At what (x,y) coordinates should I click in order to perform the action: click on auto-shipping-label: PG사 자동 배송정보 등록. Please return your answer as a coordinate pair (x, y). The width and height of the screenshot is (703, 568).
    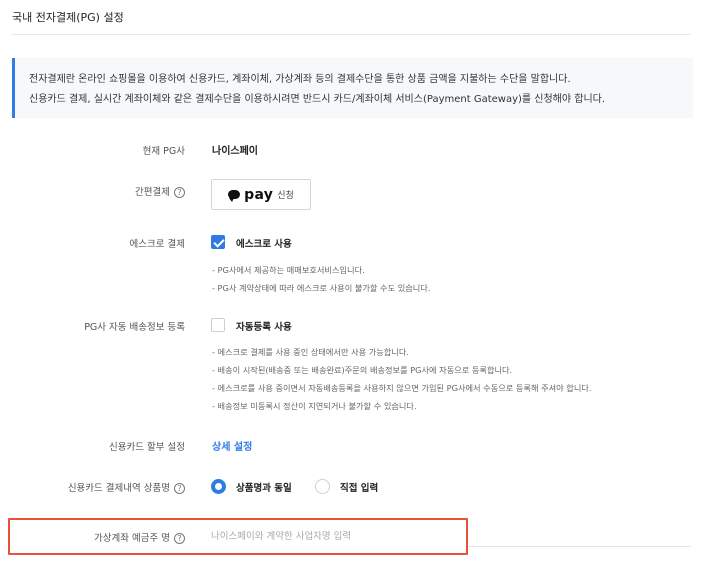
    Looking at the image, I should click on (134, 327).